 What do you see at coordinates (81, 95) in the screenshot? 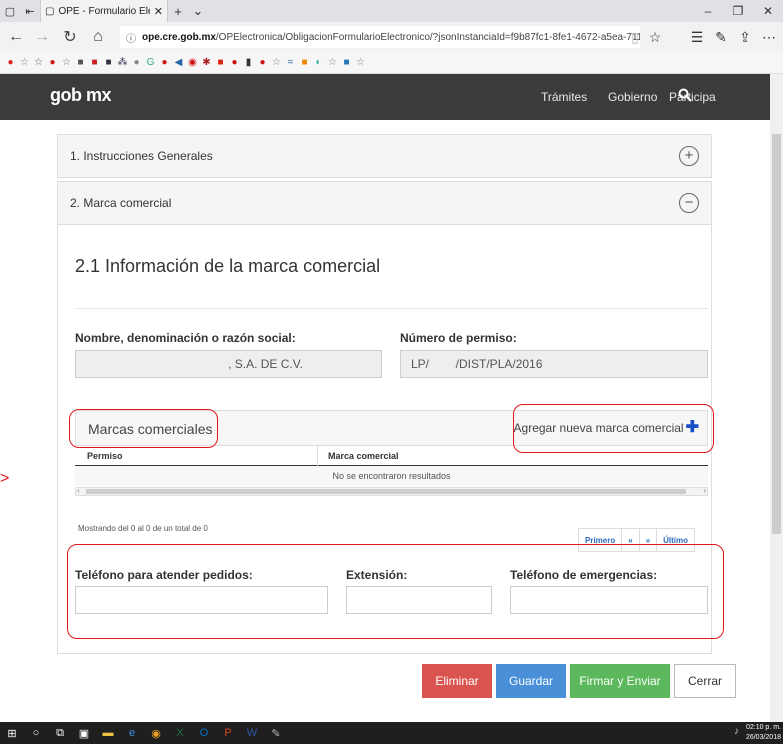
I see `site-logo: gob mx` at bounding box center [81, 95].